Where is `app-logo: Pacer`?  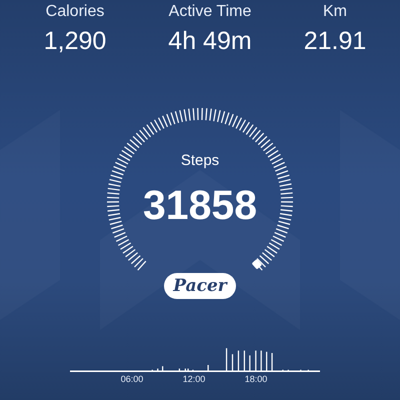
app-logo: Pacer is located at coordinates (200, 286).